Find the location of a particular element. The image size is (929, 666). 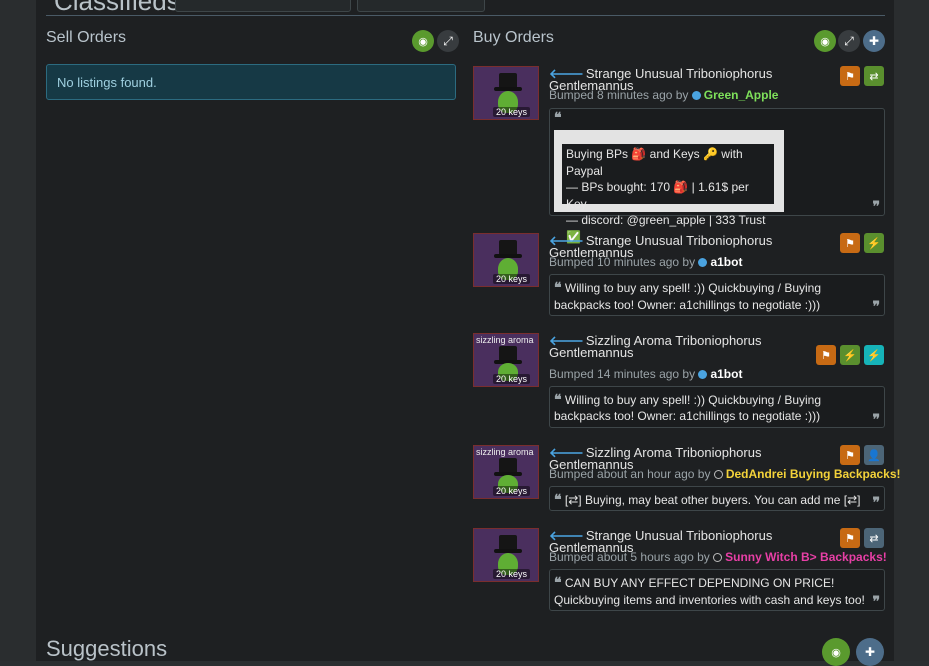

description-line: — BPs bought: 170 🎒 | 1.61$ per Key is located at coordinates (657, 195).